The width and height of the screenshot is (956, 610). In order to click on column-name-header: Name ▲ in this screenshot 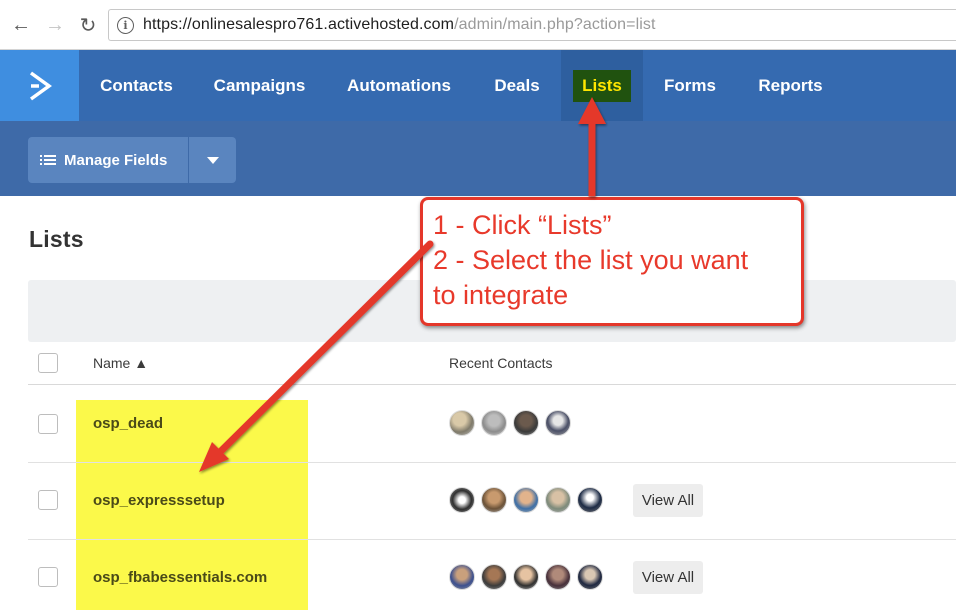, I will do `click(120, 363)`.